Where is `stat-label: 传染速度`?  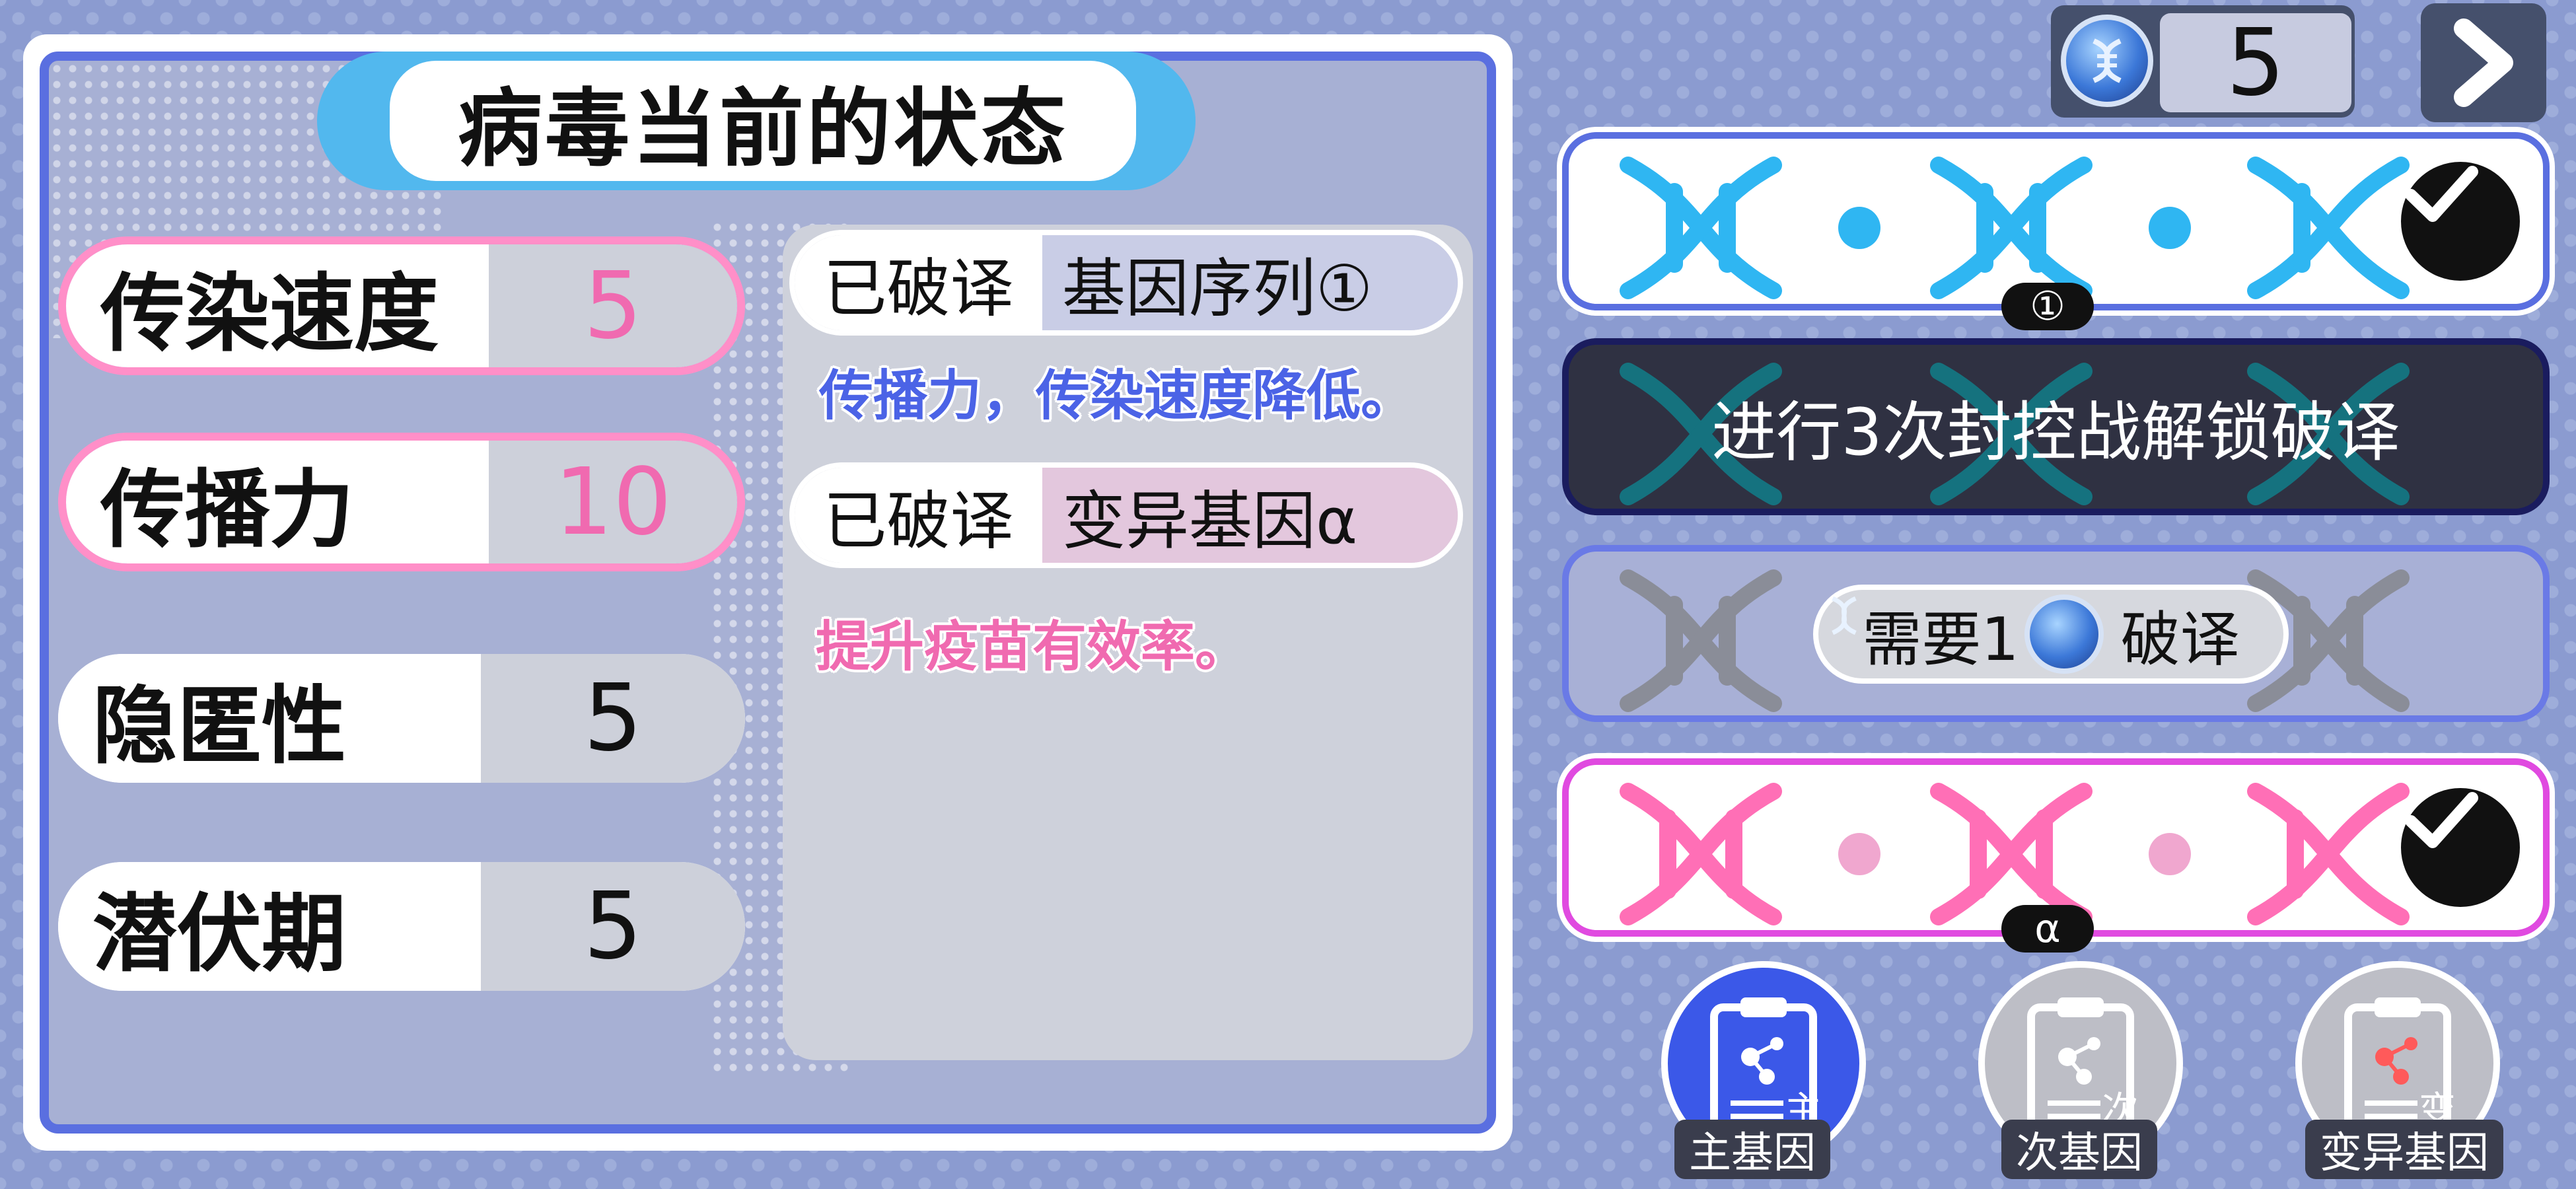 stat-label: 传染速度 is located at coordinates (277, 305).